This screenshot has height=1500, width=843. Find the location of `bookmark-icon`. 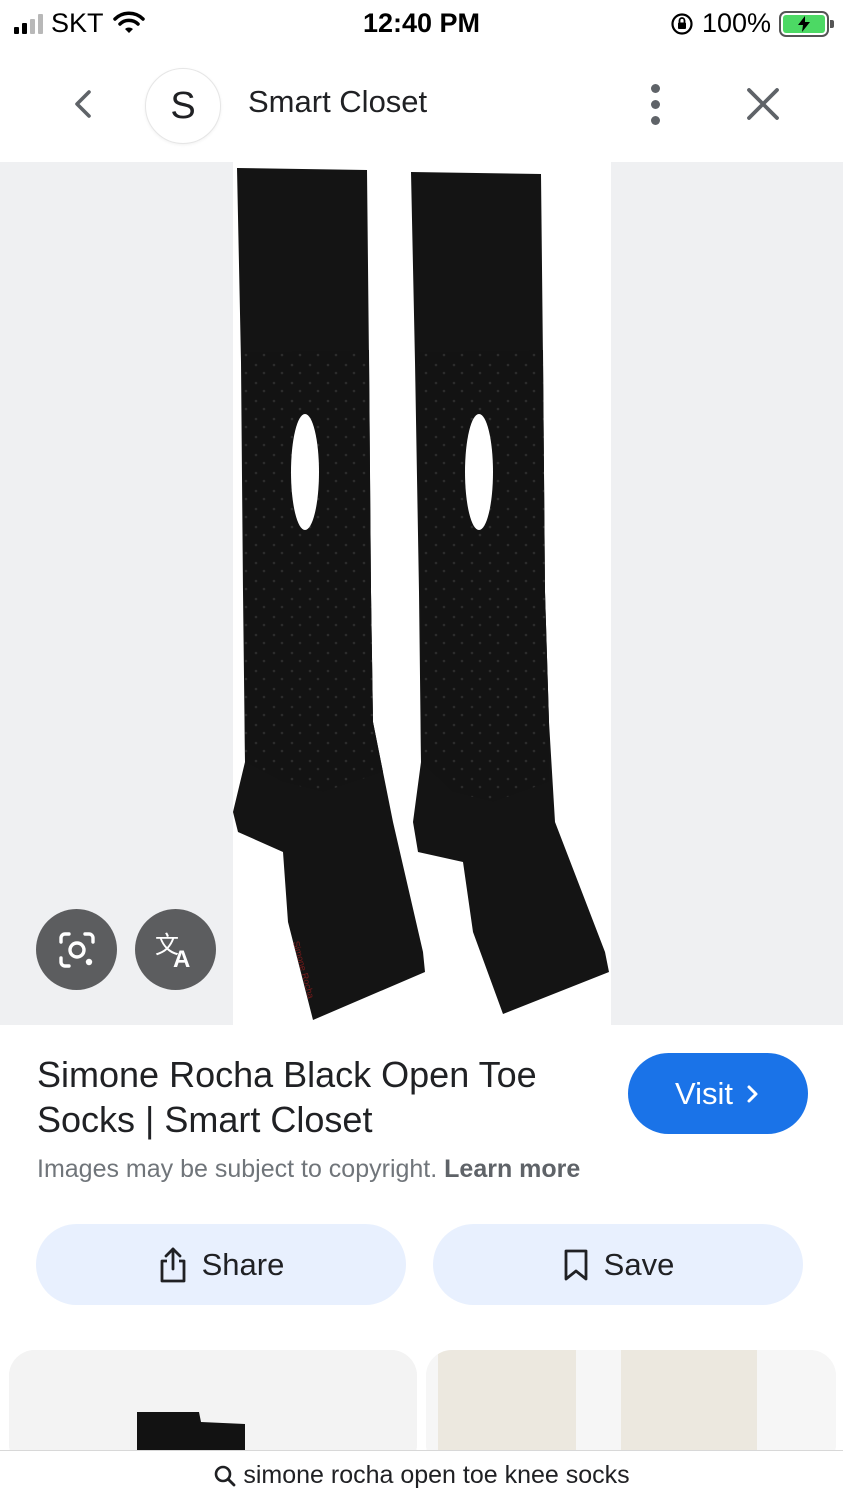

bookmark-icon is located at coordinates (576, 1264).